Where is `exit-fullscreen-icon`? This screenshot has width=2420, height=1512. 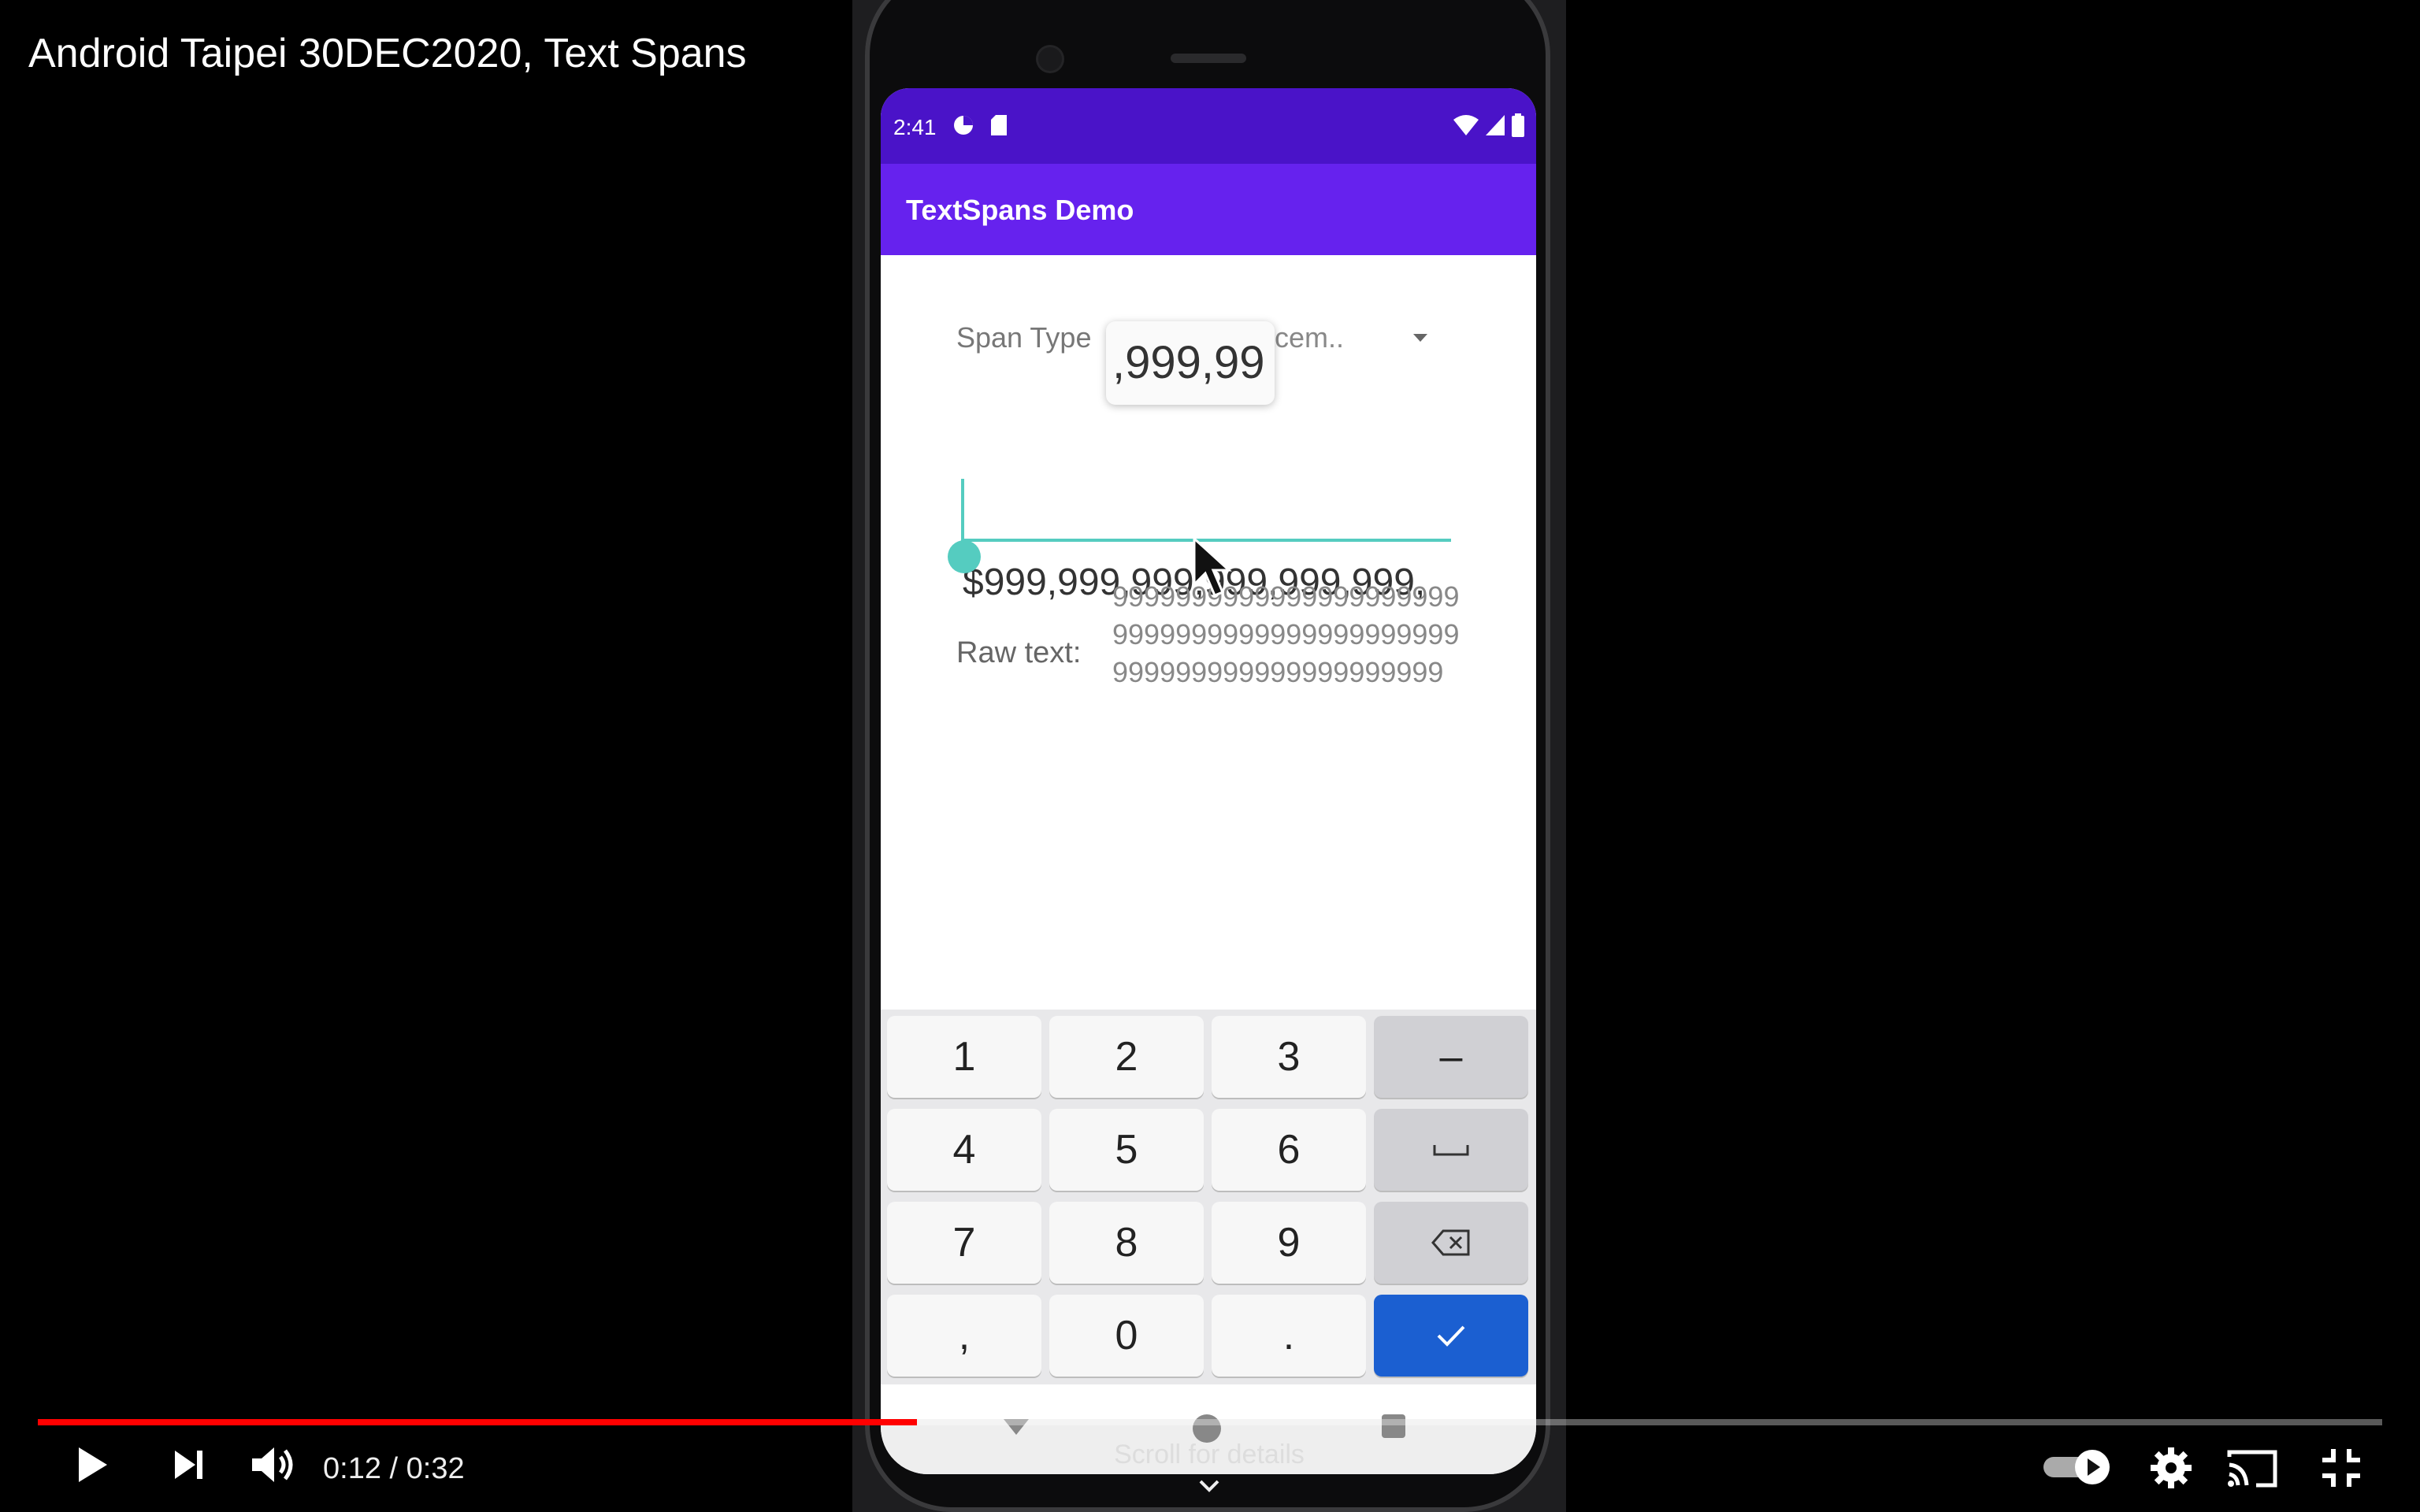
exit-fullscreen-icon is located at coordinates (2341, 1468).